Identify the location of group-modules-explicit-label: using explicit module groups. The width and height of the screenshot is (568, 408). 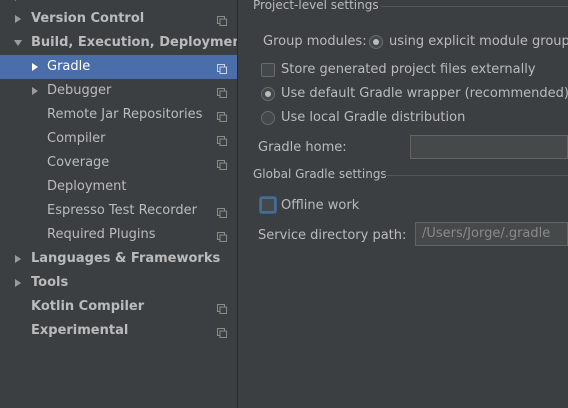
(478, 41).